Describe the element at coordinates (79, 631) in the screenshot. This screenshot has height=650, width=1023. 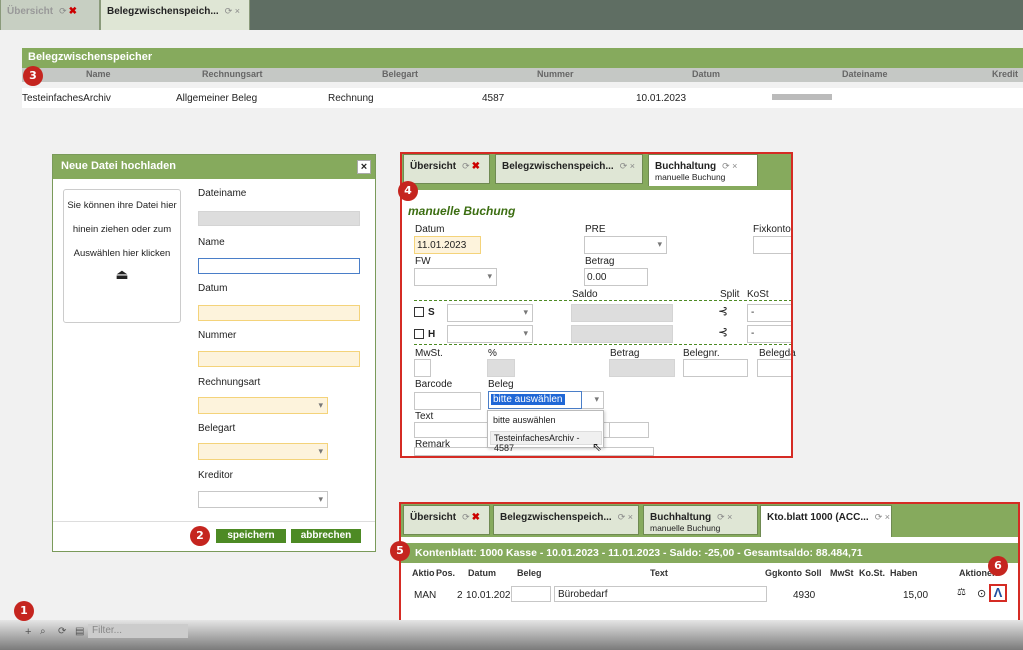
I see `settings-icon: ▤` at that location.